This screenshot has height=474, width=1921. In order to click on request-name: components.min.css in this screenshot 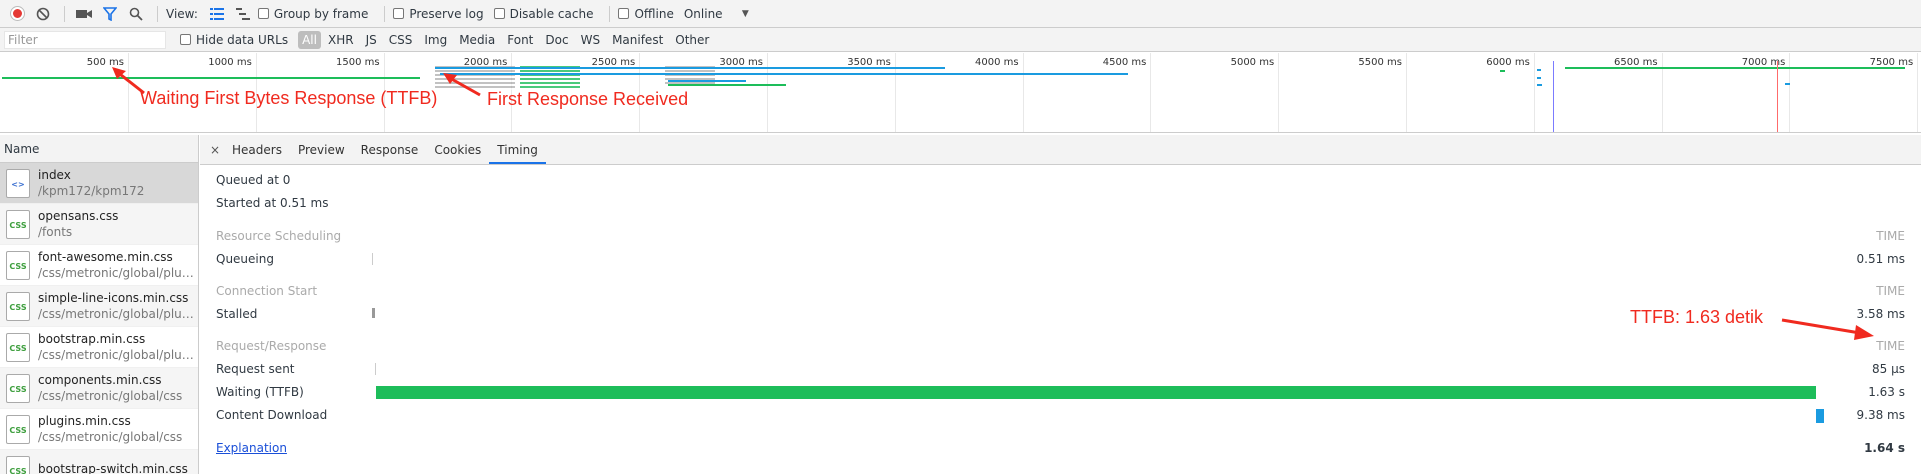, I will do `click(100, 380)`.